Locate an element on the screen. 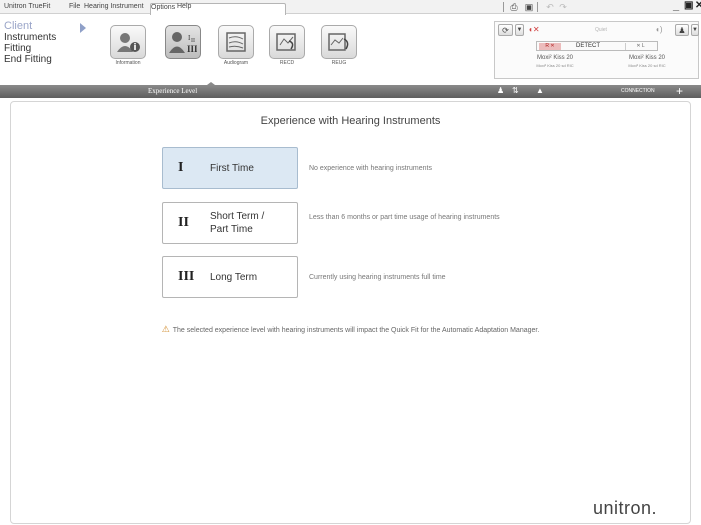  device-left-model: Moxi² Kiss 20 sd RIC is located at coordinates (555, 65).